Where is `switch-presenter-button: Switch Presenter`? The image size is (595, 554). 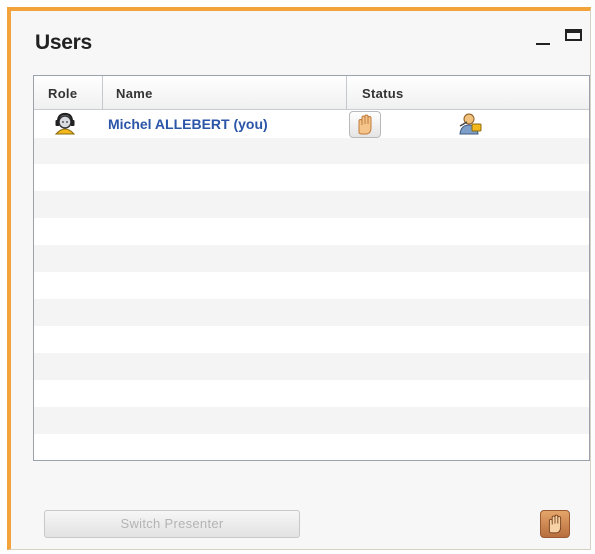 switch-presenter-button: Switch Presenter is located at coordinates (172, 524).